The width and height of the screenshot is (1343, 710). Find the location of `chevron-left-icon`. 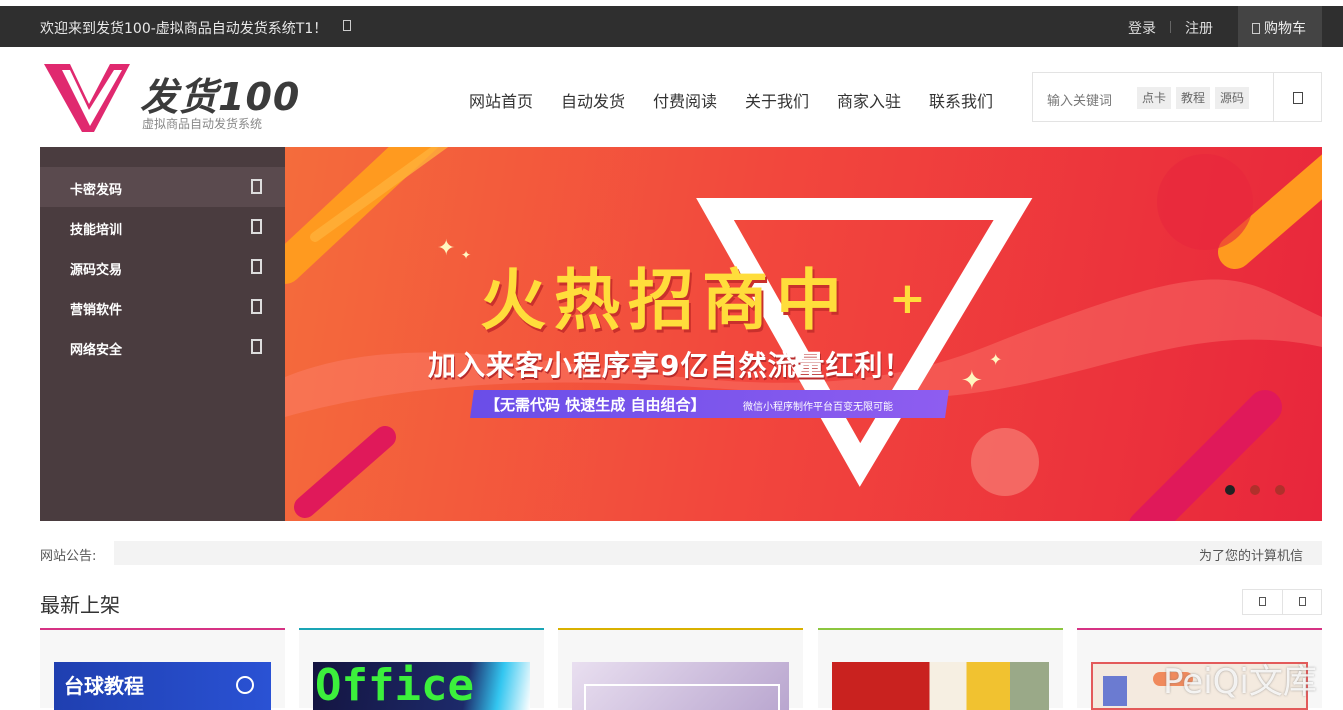

chevron-left-icon is located at coordinates (1262, 601).